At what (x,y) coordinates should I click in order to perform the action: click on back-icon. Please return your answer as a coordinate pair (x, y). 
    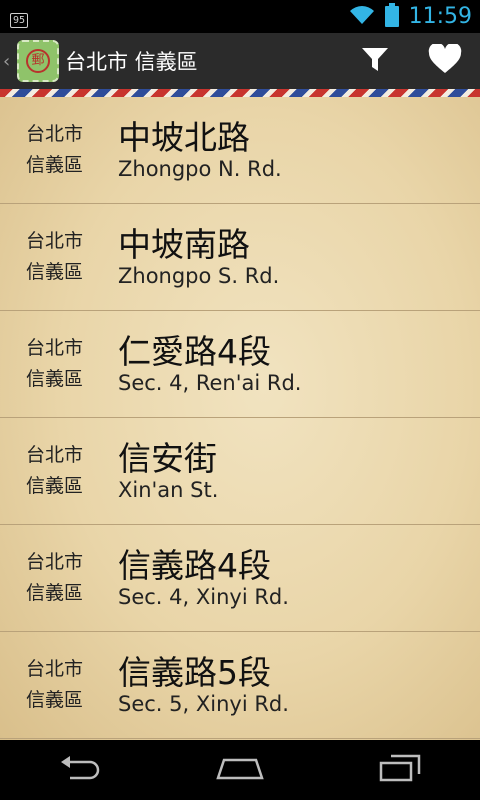
    Looking at the image, I should click on (80, 770).